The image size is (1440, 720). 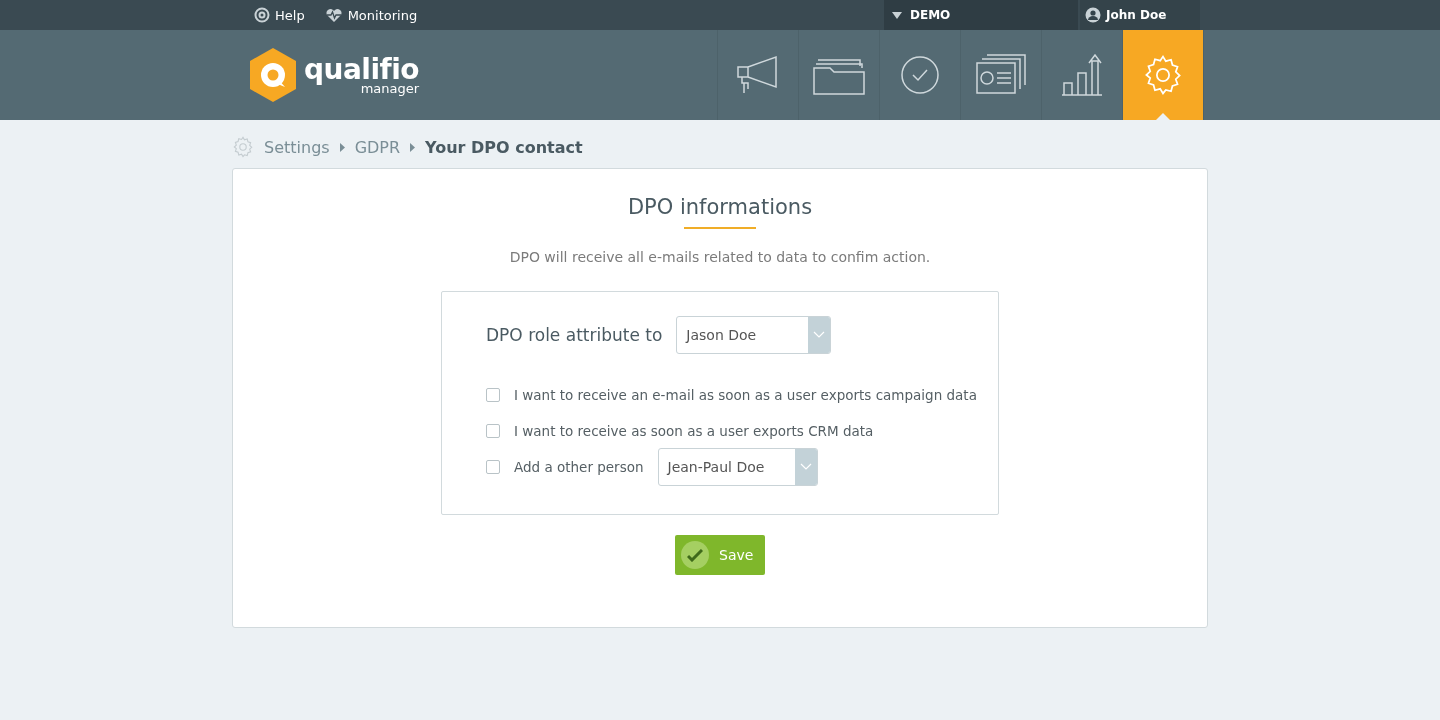 I want to click on role-label: DPO role attribute to, so click(x=574, y=335).